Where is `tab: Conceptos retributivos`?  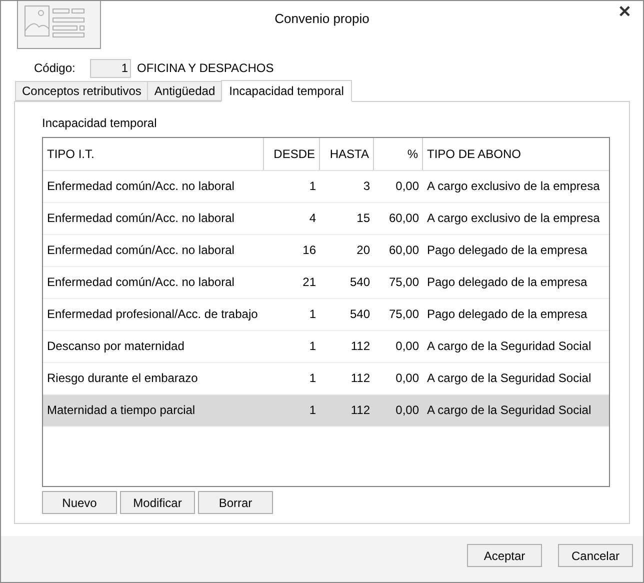
tab: Conceptos retributivos is located at coordinates (81, 91).